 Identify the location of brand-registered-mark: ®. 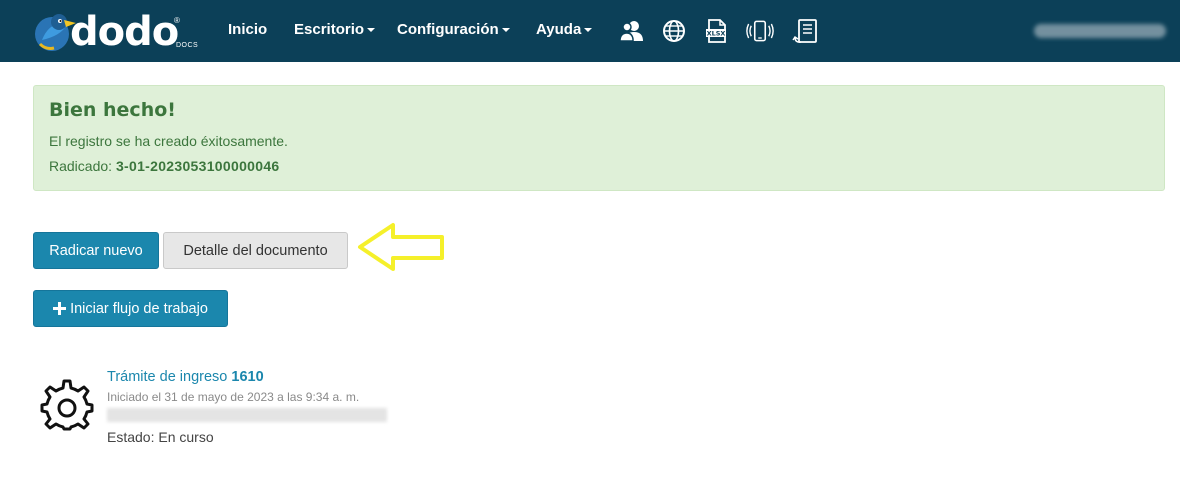
(177, 20).